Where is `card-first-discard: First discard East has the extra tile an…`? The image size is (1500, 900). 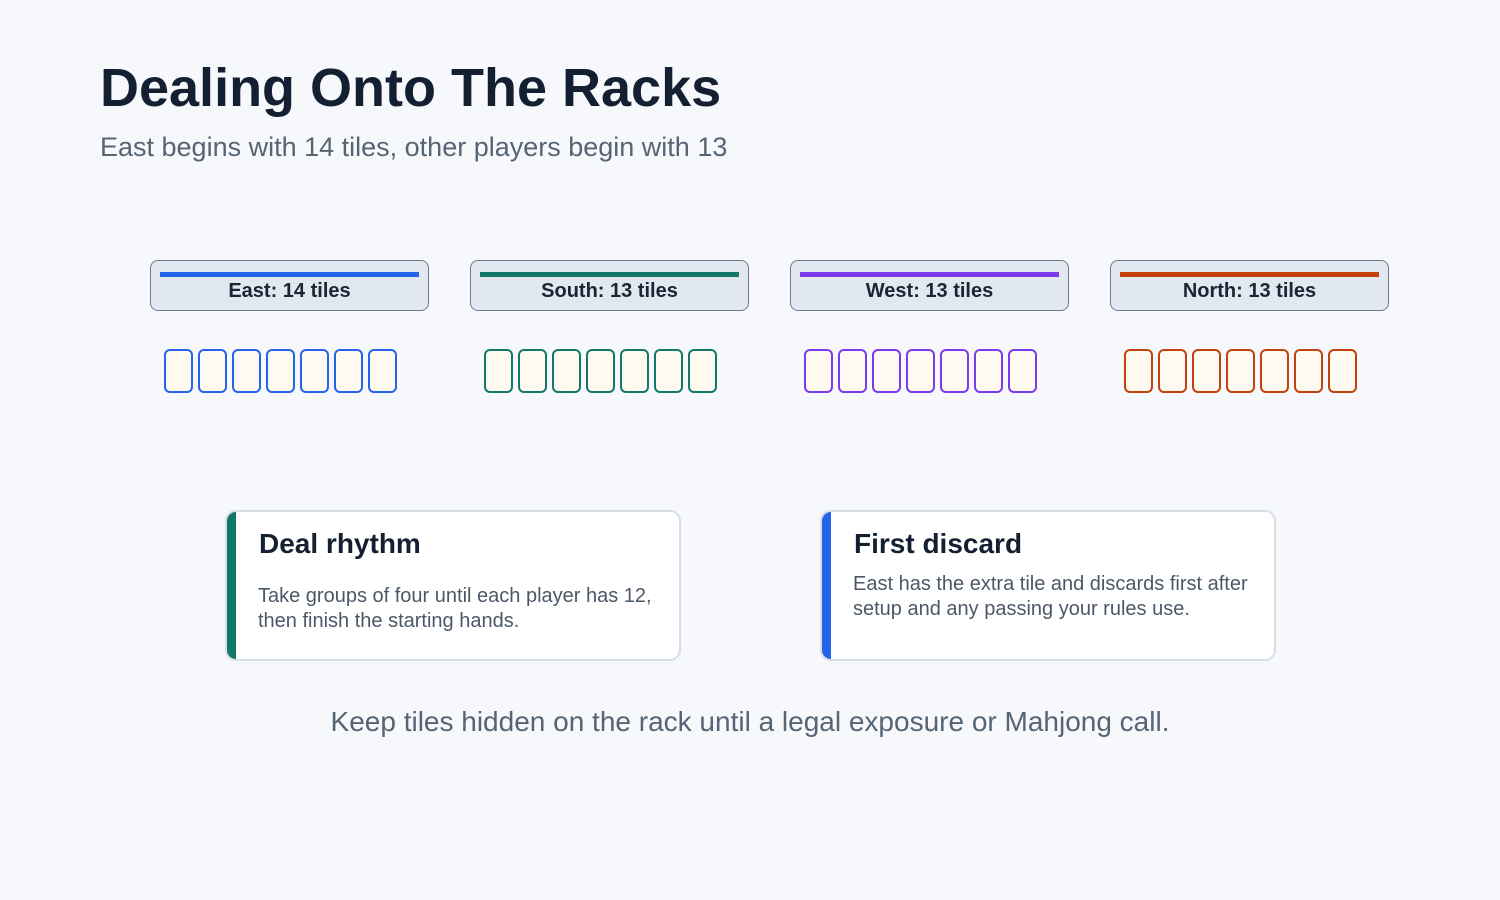 card-first-discard: First discard East has the extra tile an… is located at coordinates (1048, 585).